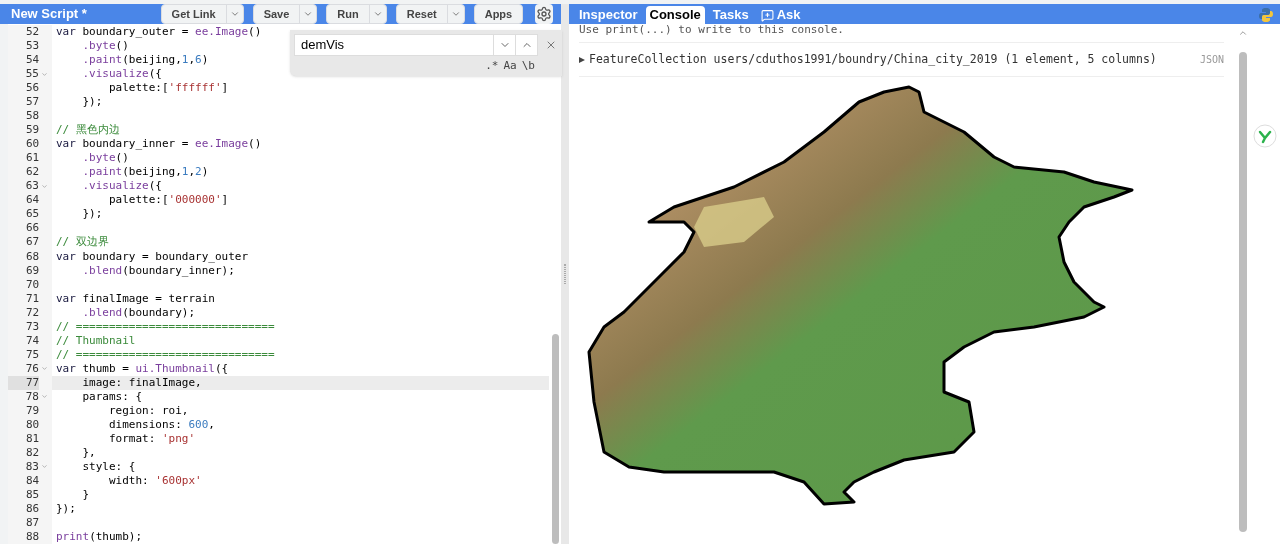 Image resolution: width=1280 pixels, height=544 pixels. I want to click on code-line: var boundary_inner = ee.Image(), so click(158, 144).